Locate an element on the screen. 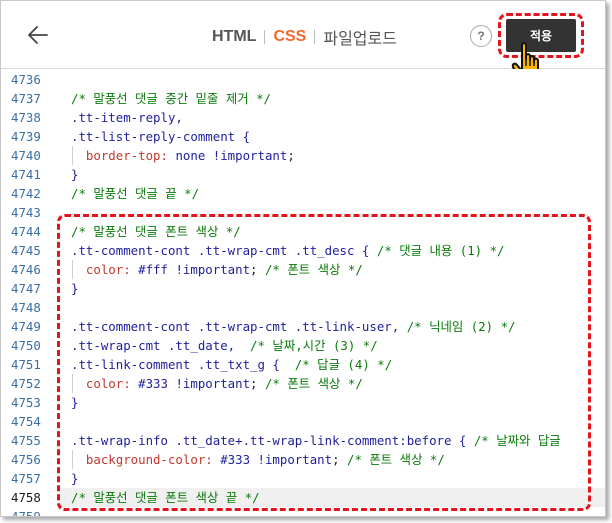 The width and height of the screenshot is (612, 523). line-number: 4747 is located at coordinates (26, 288).